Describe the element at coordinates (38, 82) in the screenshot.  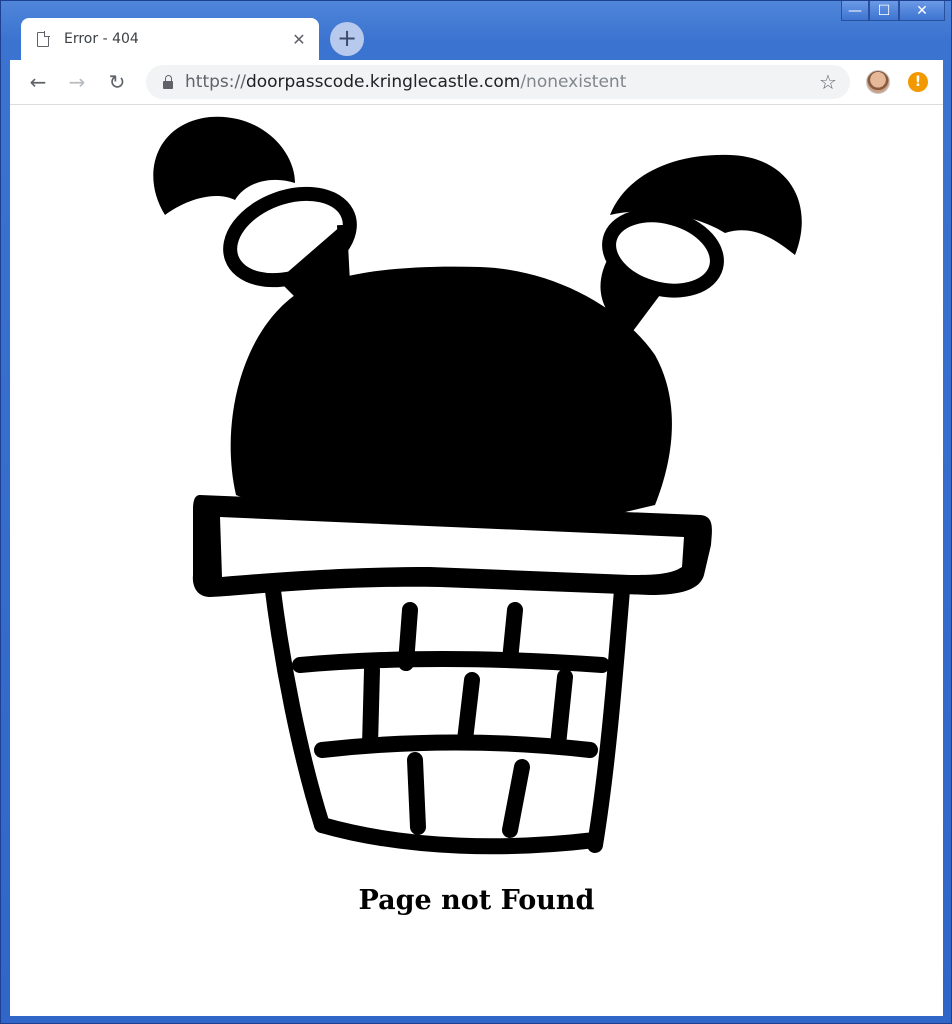
I see `back-icon: ←` at that location.